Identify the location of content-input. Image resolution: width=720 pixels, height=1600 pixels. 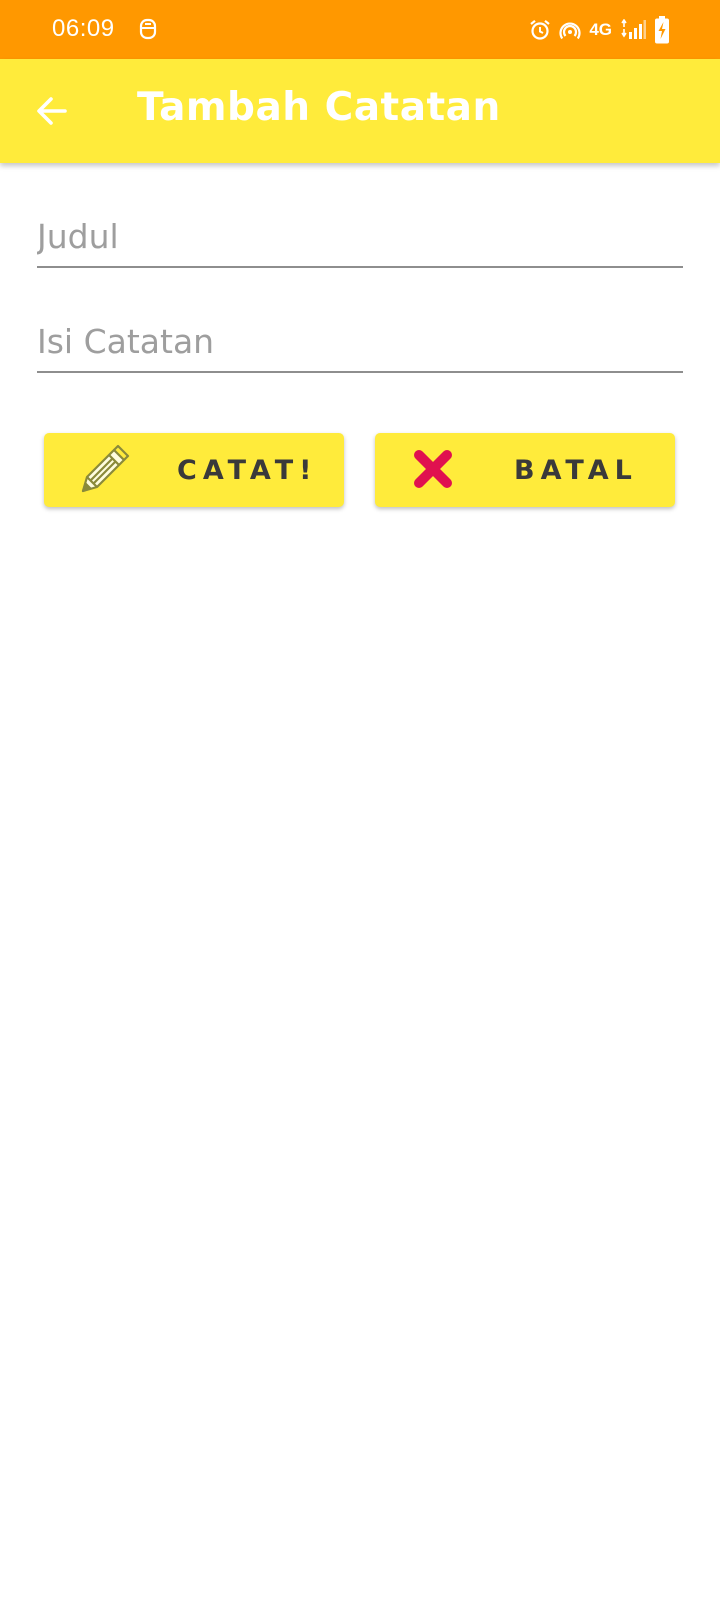
(360, 341).